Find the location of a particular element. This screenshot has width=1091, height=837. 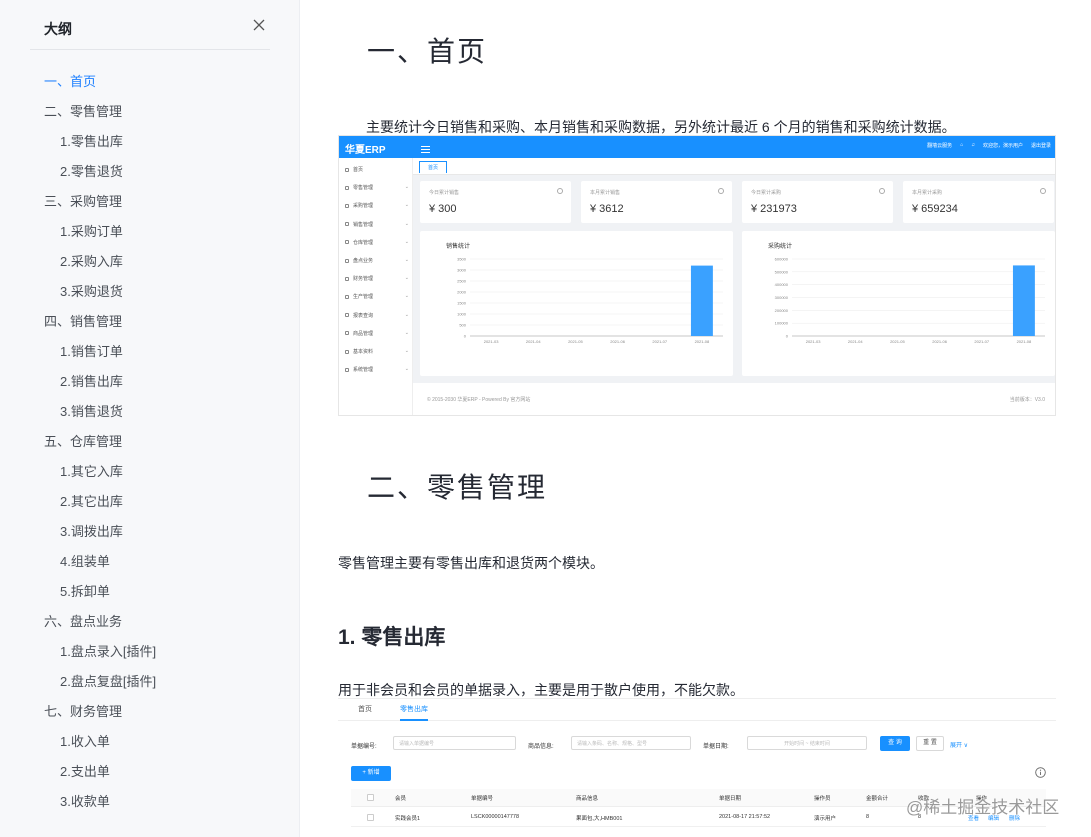

erp-topbar-item: 退出登录 is located at coordinates (1040, 146).